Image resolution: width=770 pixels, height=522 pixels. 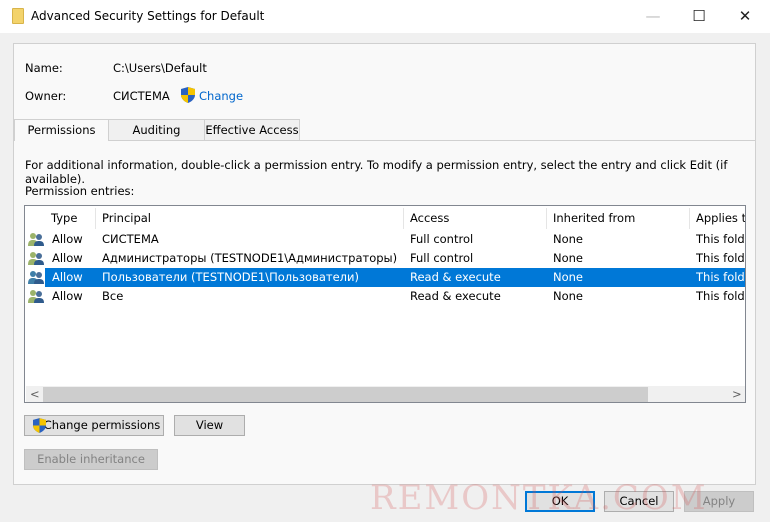 I want to click on column-header-principal: Principal, so click(x=250, y=218).